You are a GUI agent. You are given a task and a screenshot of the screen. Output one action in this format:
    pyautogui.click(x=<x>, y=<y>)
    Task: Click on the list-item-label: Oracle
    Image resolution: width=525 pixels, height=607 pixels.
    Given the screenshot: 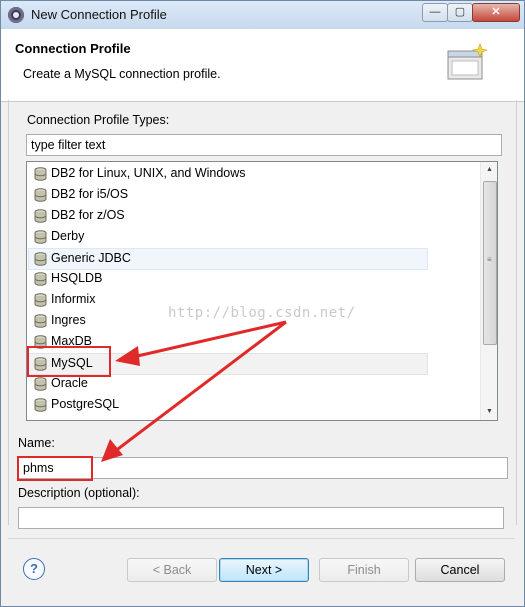 What is the action you would take?
    pyautogui.click(x=69, y=383)
    